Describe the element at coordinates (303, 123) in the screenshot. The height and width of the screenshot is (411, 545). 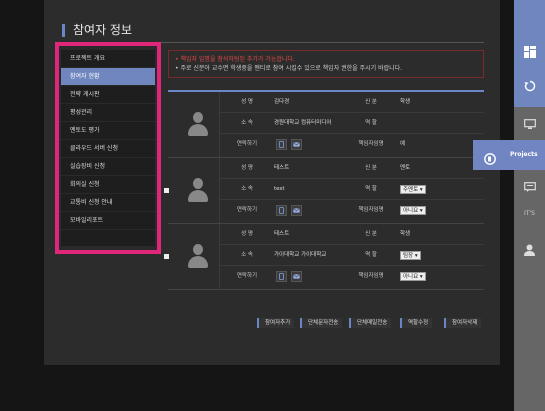
I see `affiliation-value: 경원대학교 컴퓨터미디어` at that location.